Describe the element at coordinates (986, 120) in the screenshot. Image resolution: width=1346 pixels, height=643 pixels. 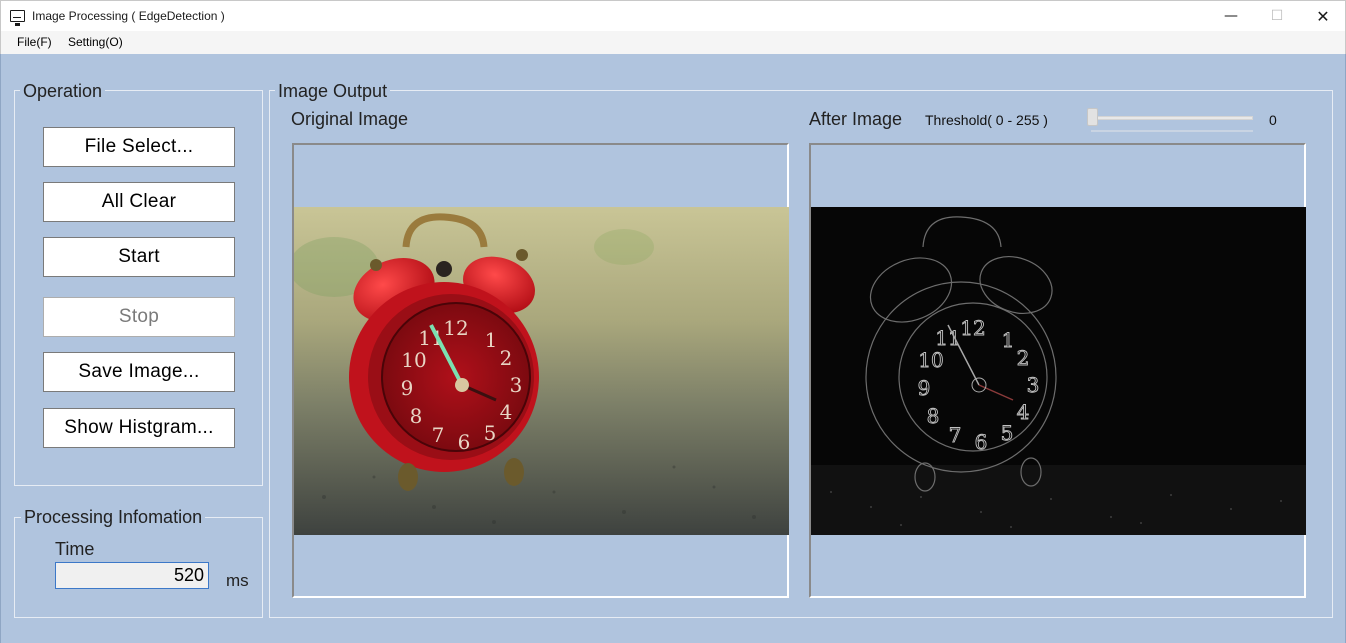
I see `threshold-label: Threshold( 0 - 255 )` at that location.